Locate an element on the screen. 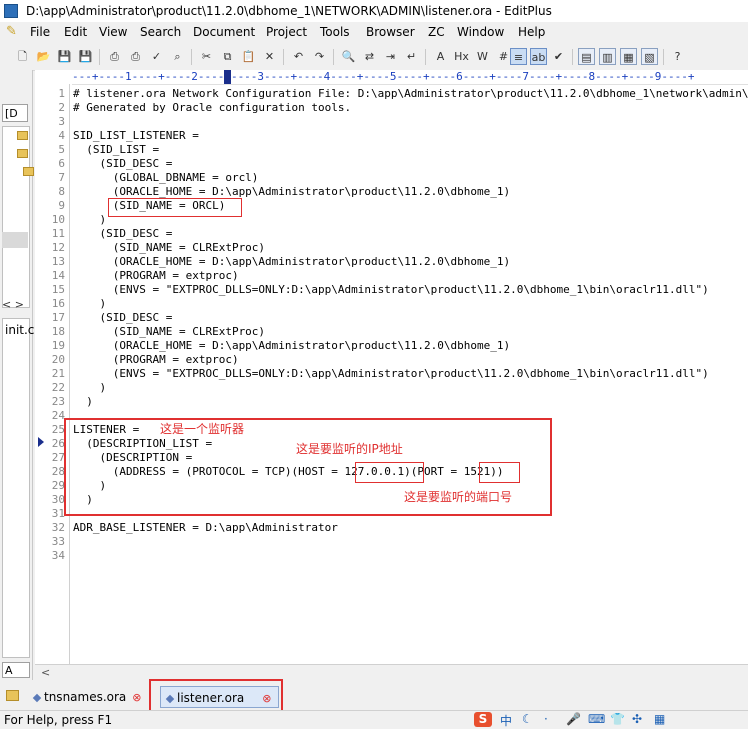  keyboard-icon: ⌨ is located at coordinates (596, 719).